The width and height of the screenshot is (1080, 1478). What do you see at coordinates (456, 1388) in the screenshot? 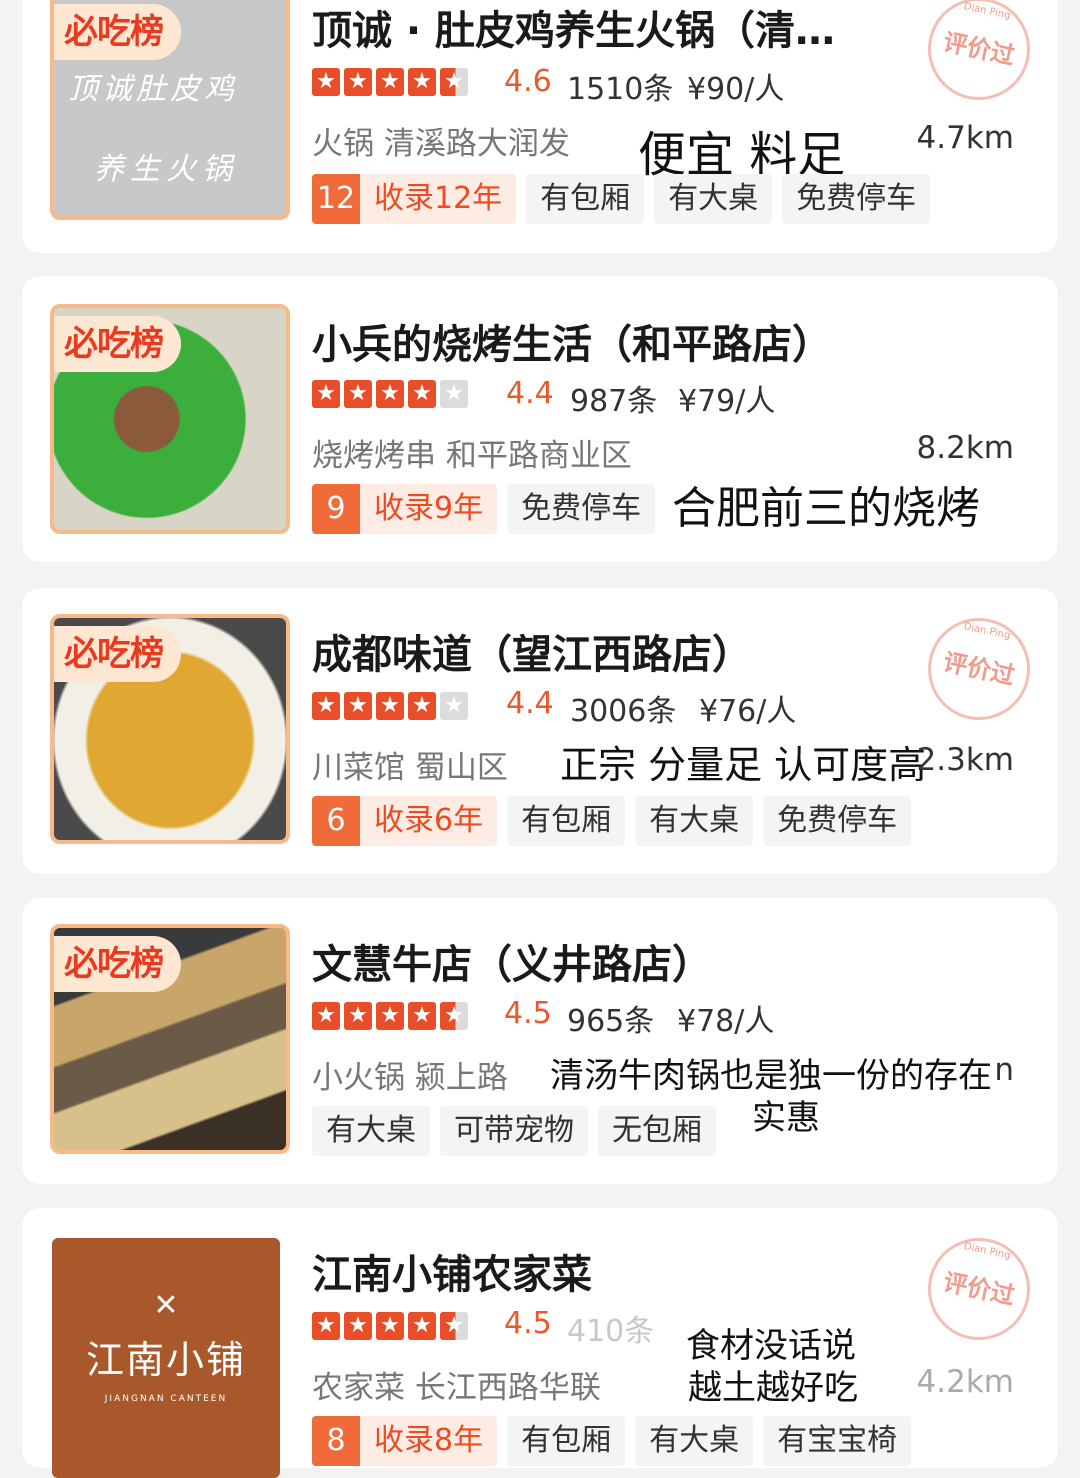
I see `category-location: 农家菜 长江西路华联` at bounding box center [456, 1388].